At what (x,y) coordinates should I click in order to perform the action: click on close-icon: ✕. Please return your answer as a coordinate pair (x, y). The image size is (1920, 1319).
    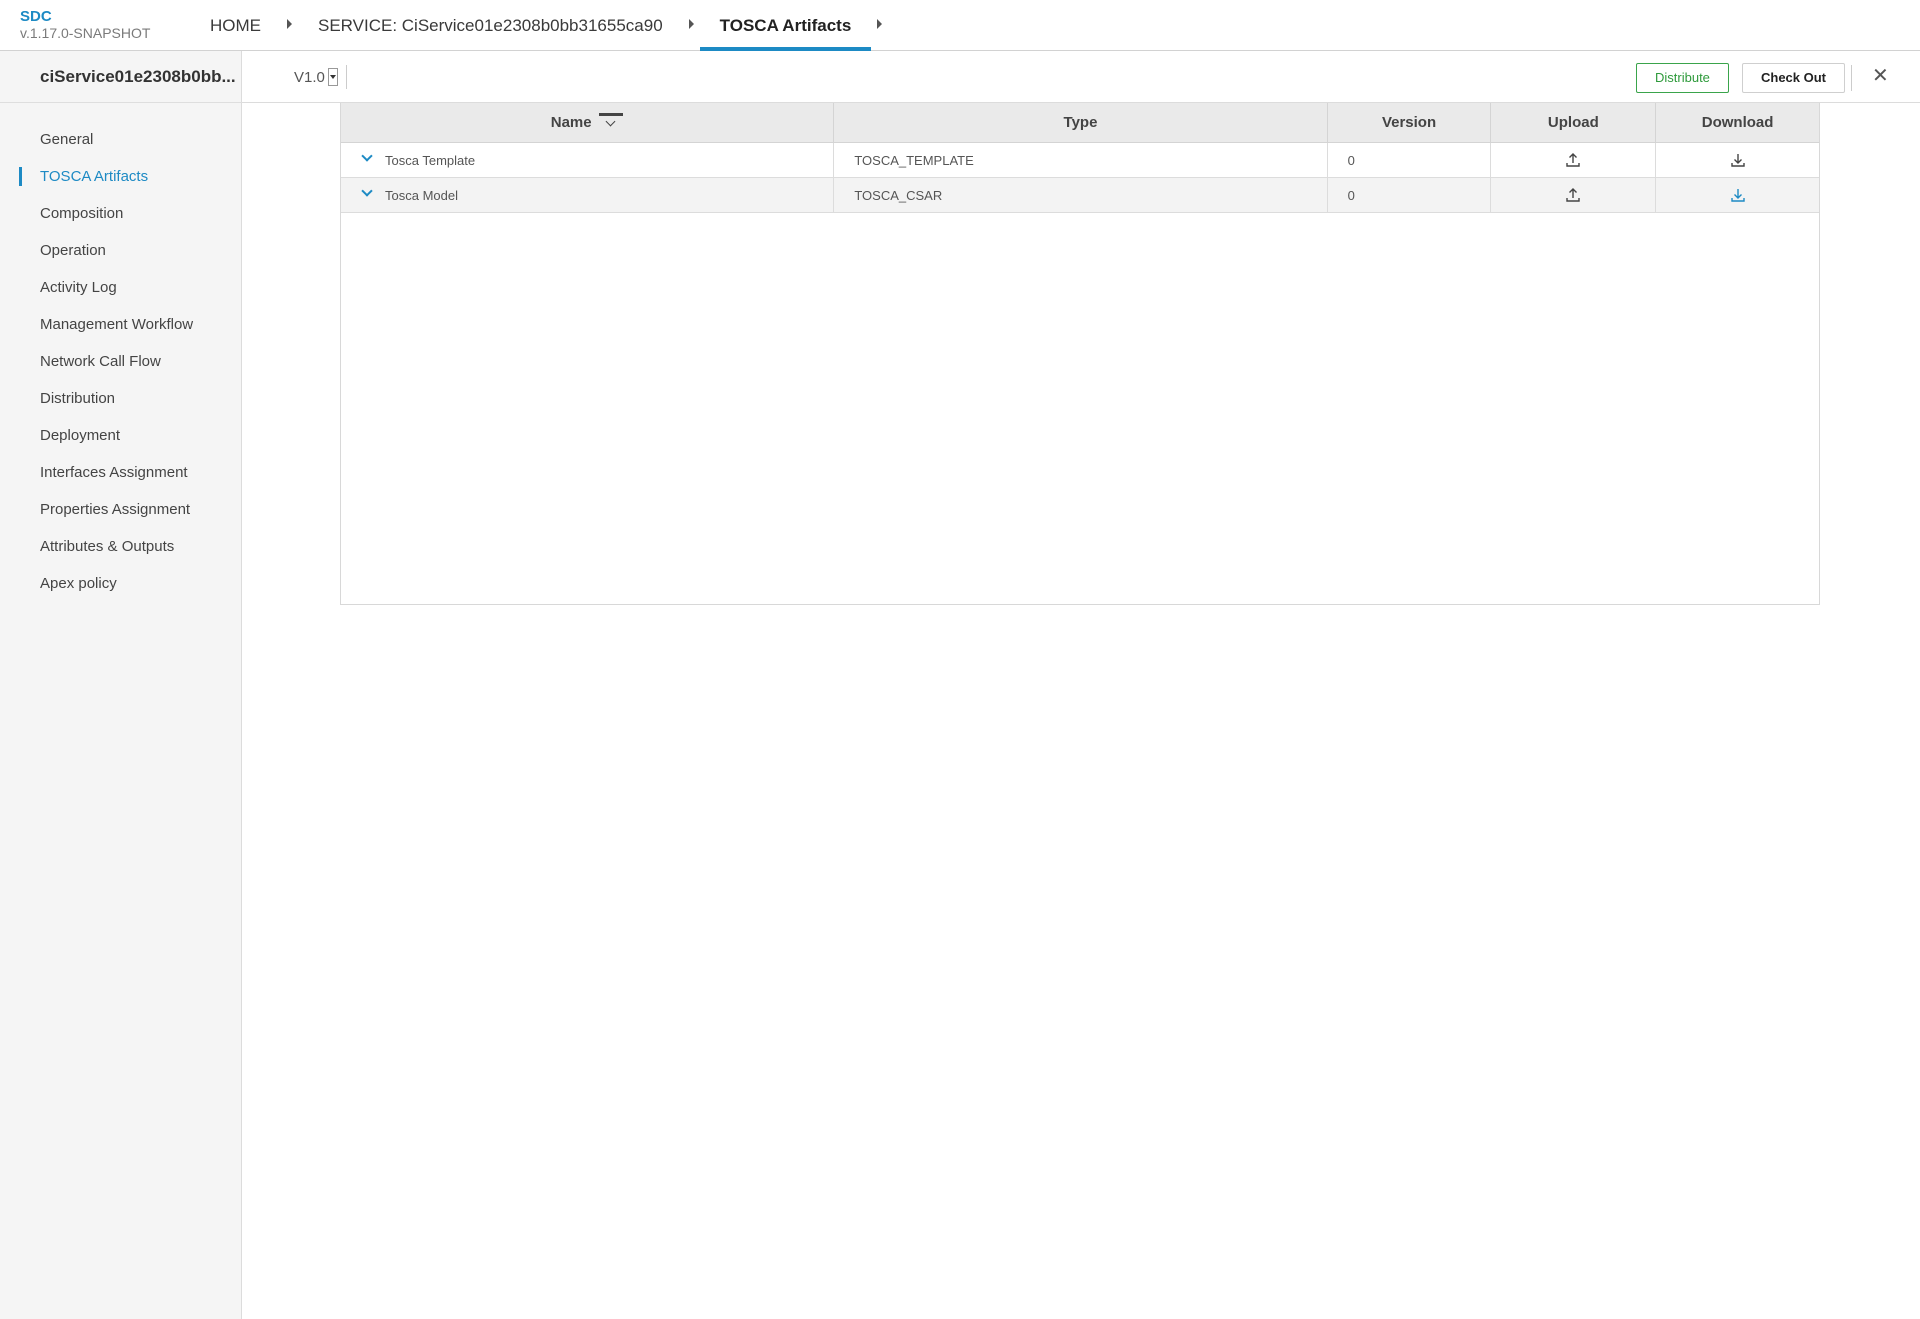
    Looking at the image, I should click on (1880, 76).